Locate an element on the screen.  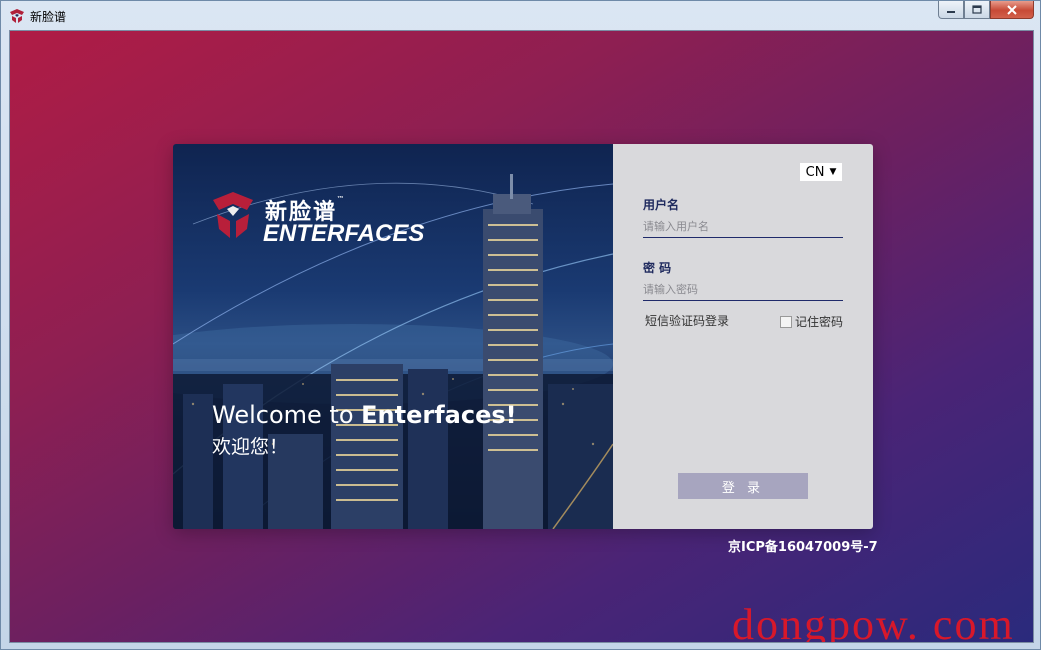
window-controls is located at coordinates (986, 11).